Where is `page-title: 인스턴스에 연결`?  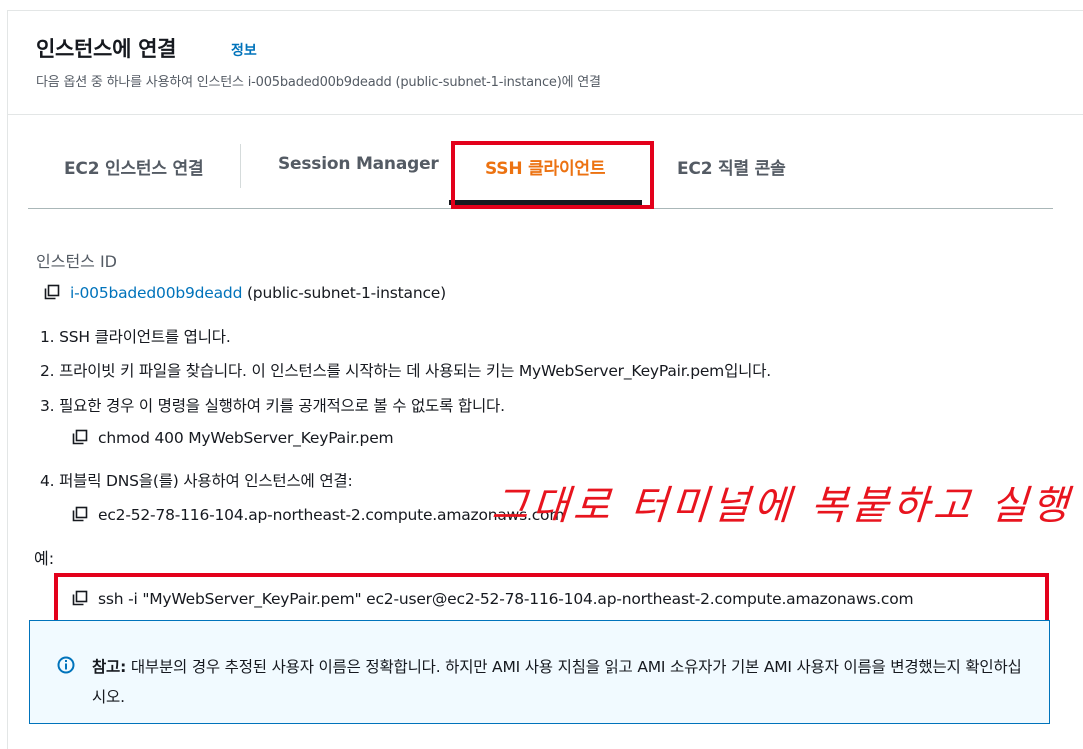 page-title: 인스턴스에 연결 is located at coordinates (106, 49).